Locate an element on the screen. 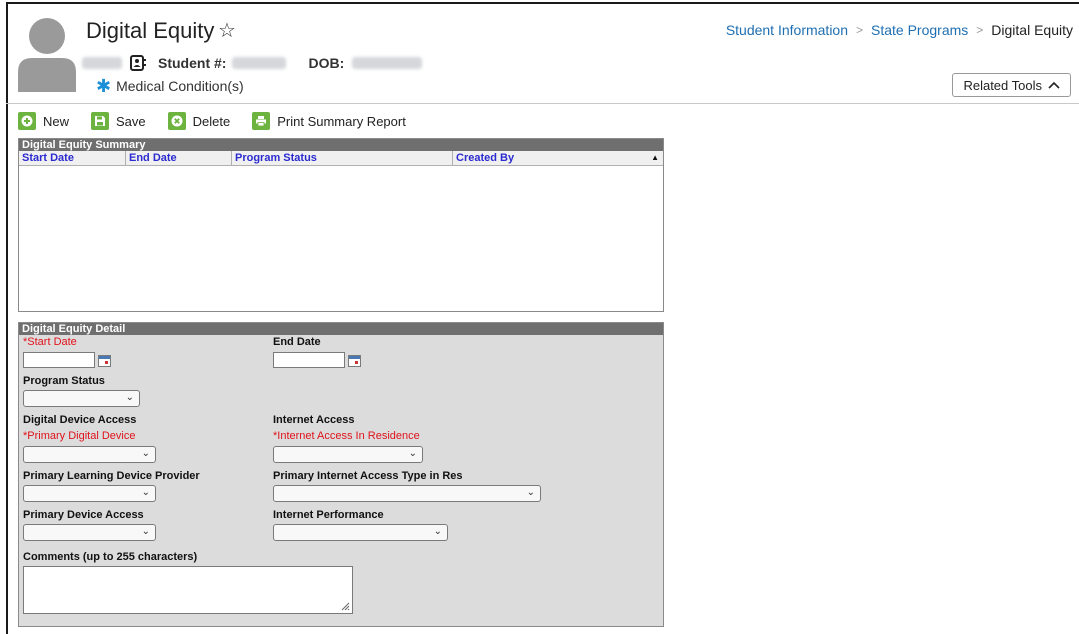 The height and width of the screenshot is (634, 1079). delete-button: Delete is located at coordinates (199, 121).